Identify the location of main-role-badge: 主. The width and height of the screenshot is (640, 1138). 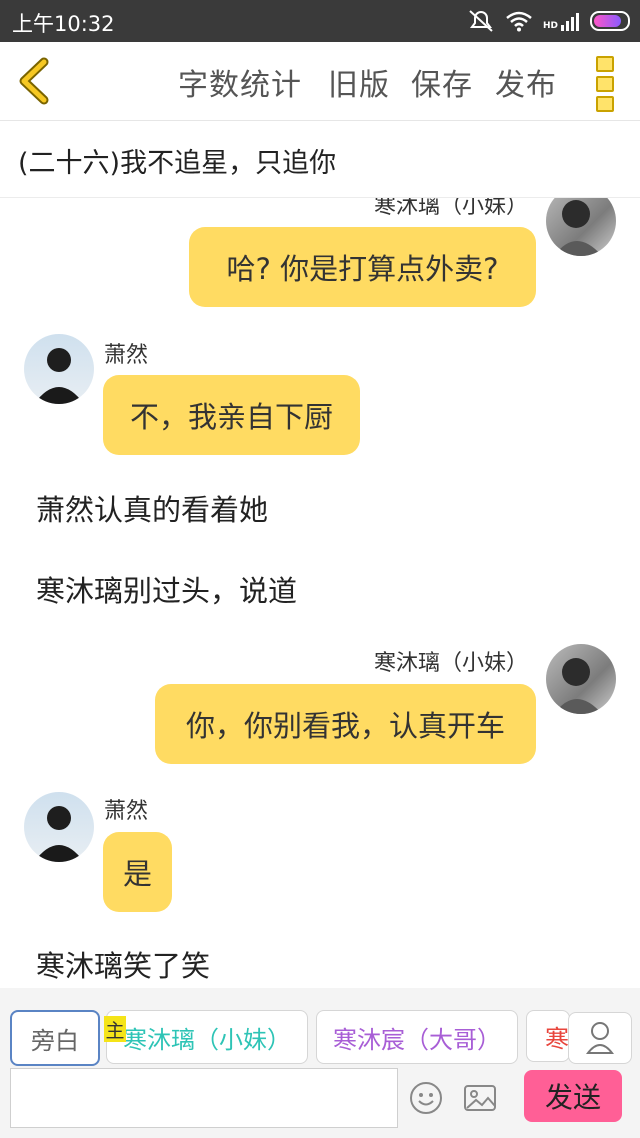
(115, 1029).